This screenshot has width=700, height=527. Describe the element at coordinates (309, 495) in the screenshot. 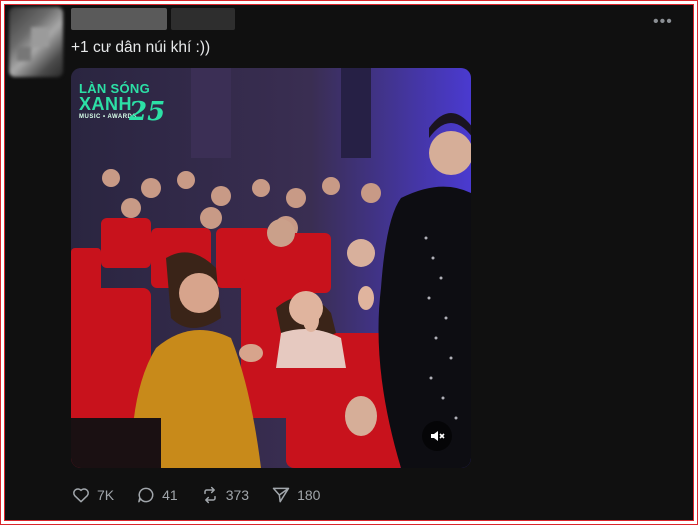

I see `share-count: 180` at that location.